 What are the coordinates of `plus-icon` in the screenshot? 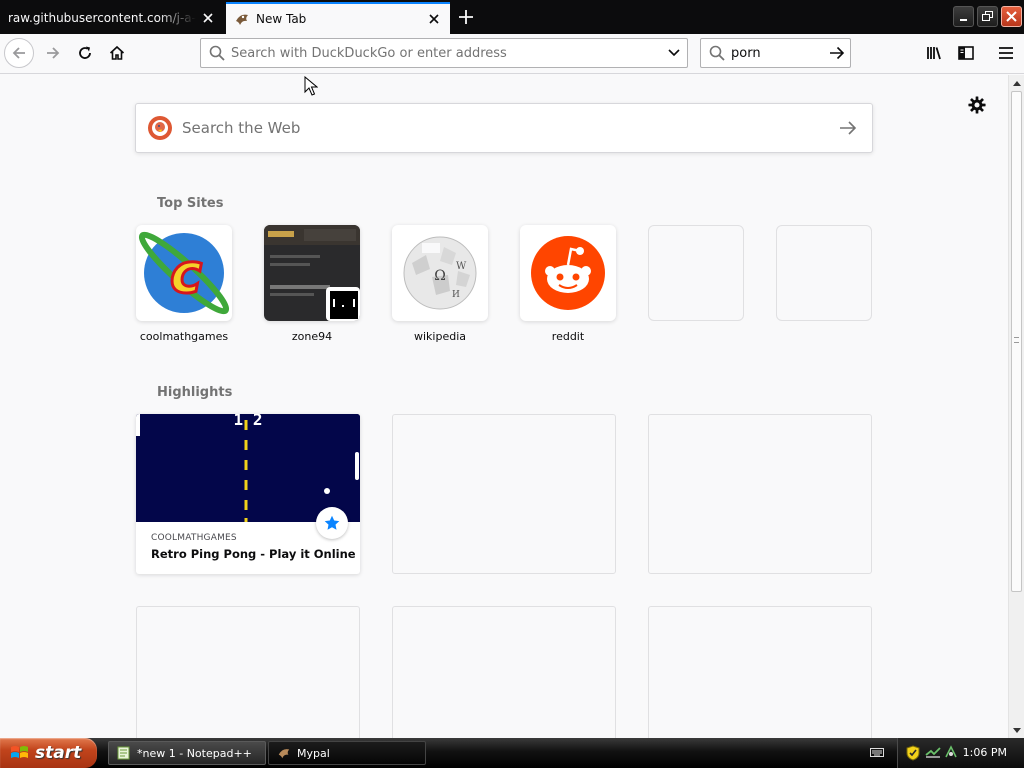 It's located at (466, 17).